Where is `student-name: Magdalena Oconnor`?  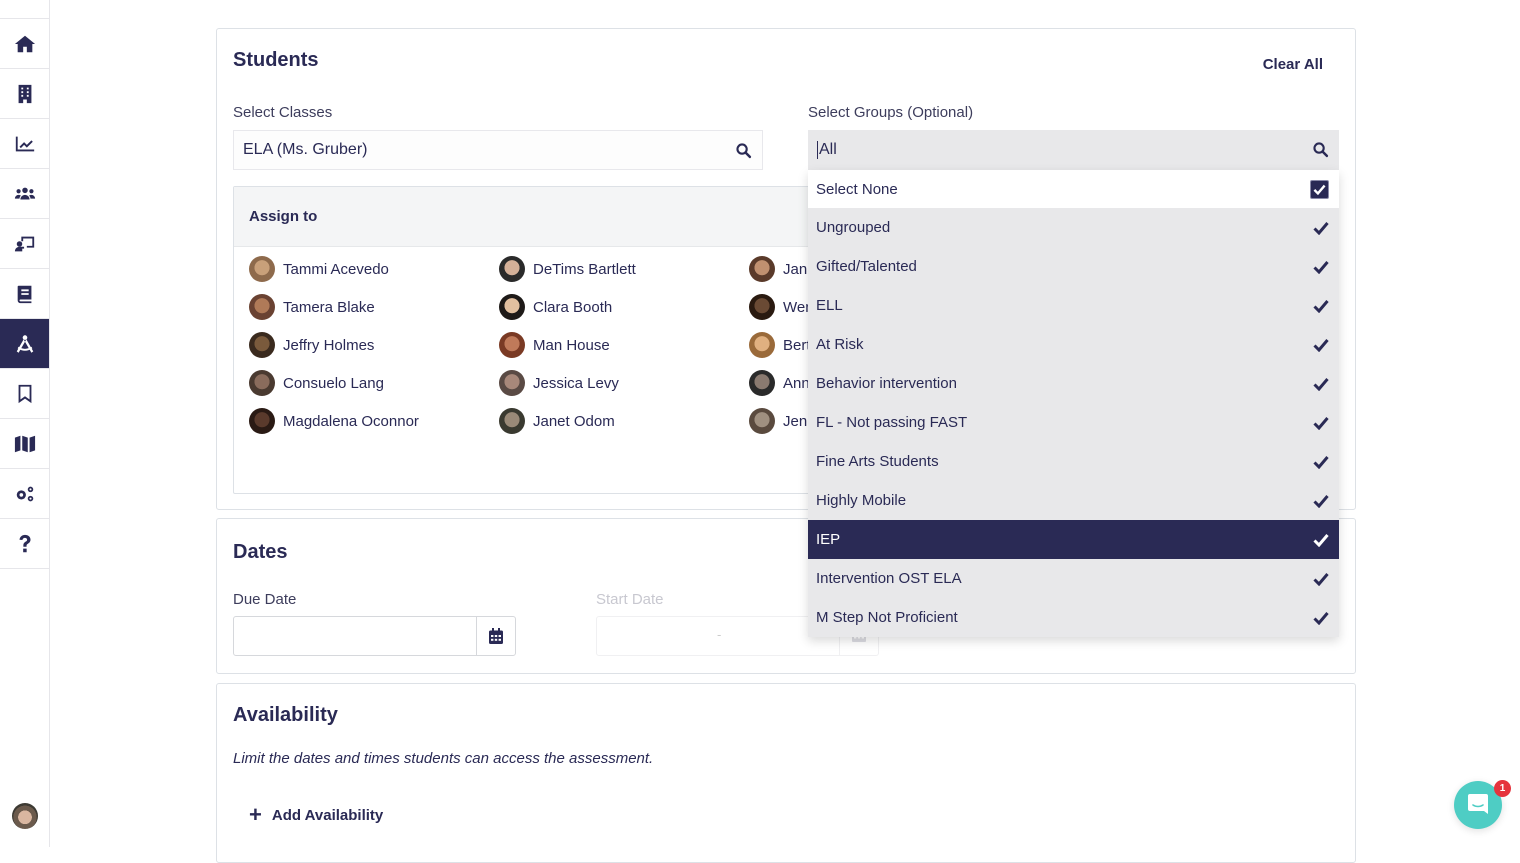
student-name: Magdalena Oconnor is located at coordinates (351, 421).